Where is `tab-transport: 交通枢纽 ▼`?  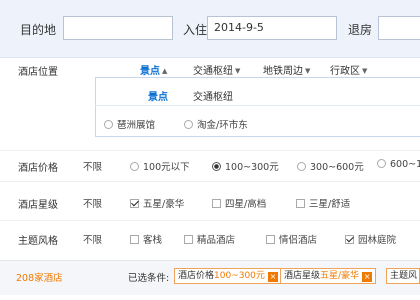 tab-transport: 交通枢纽 ▼ is located at coordinates (216, 69).